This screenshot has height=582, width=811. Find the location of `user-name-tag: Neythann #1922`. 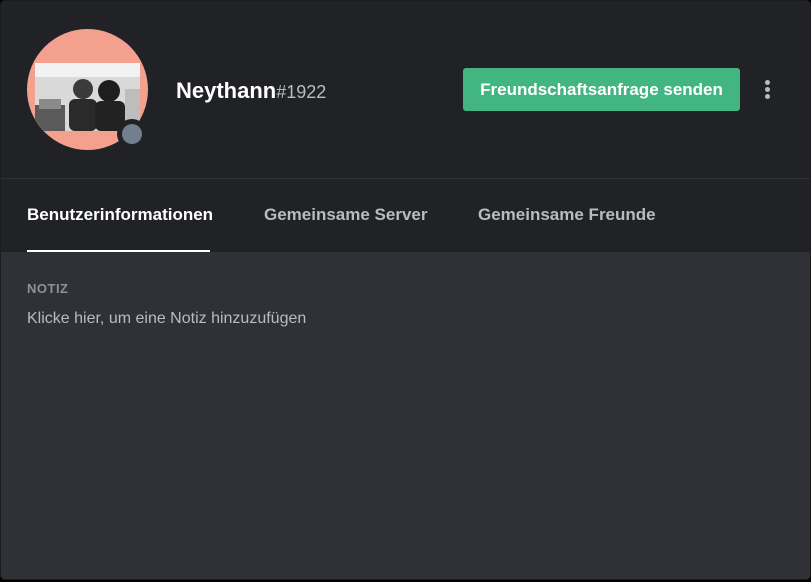

user-name-tag: Neythann #1922 is located at coordinates (251, 91).